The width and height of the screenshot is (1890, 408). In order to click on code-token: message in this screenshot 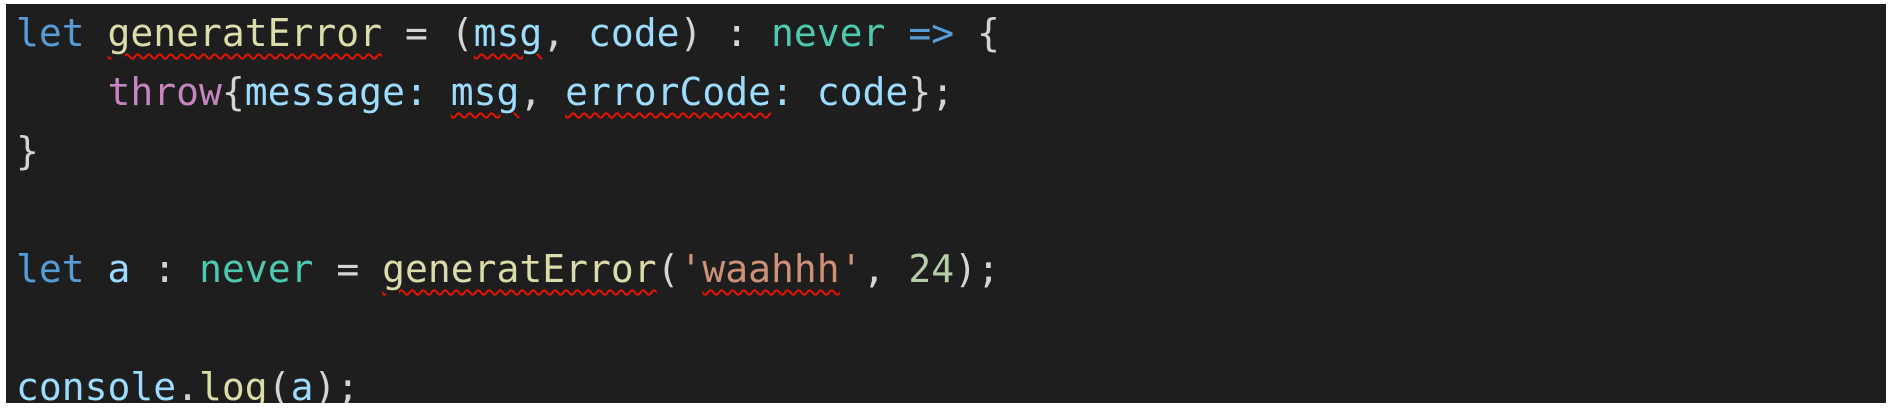, I will do `click(324, 92)`.